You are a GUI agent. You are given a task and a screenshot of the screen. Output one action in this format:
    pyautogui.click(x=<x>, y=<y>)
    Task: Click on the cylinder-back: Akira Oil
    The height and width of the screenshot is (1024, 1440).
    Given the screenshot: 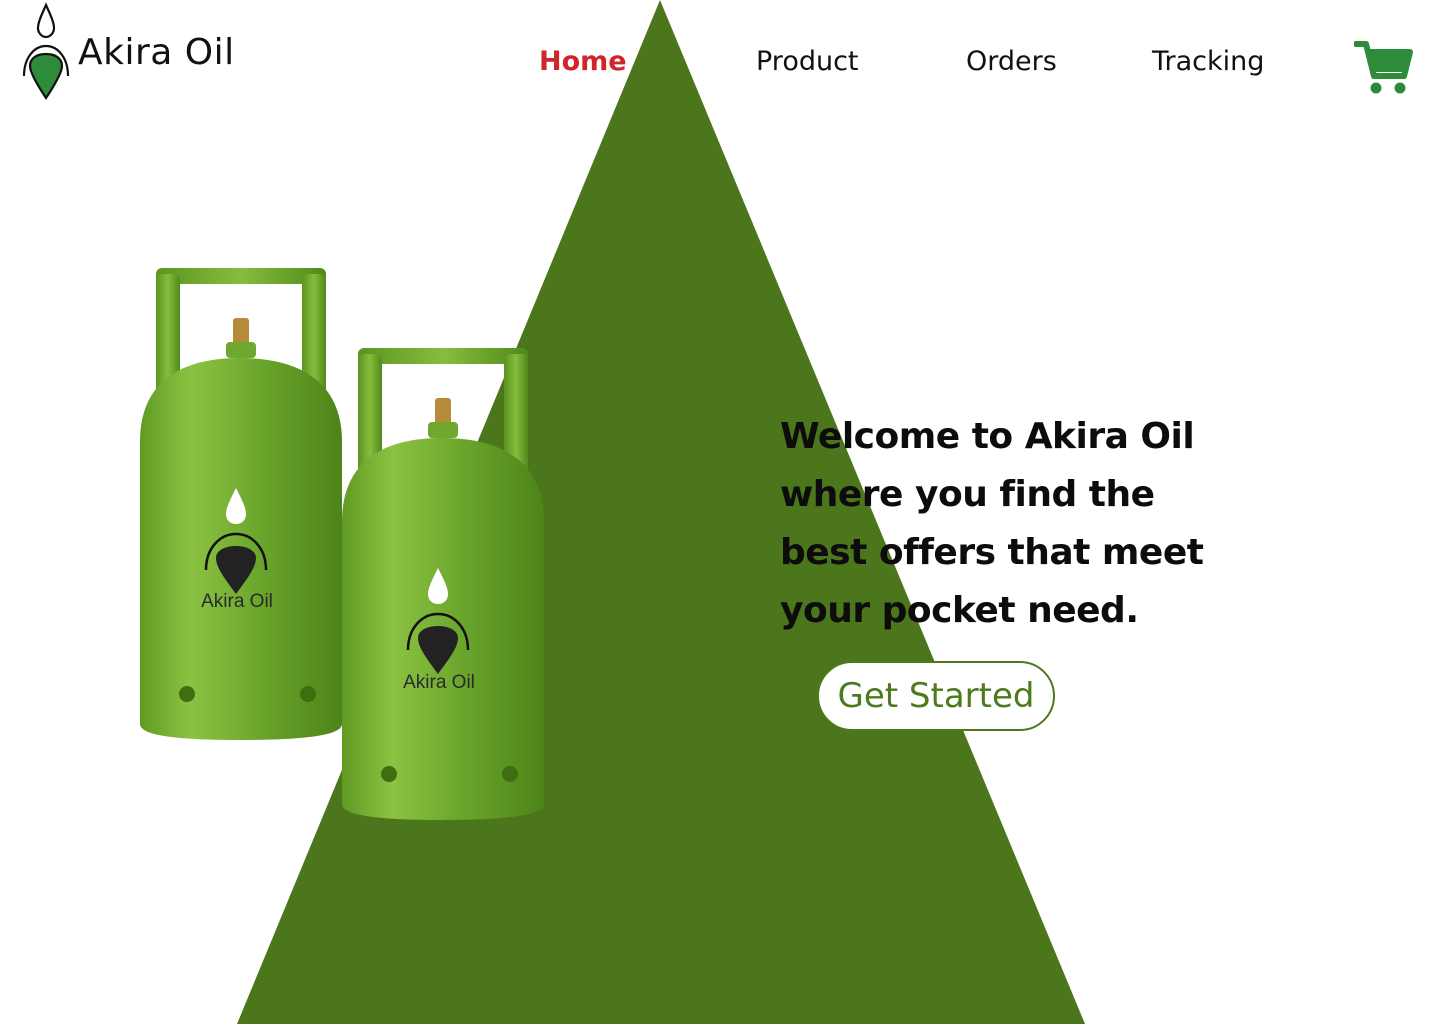 What is the action you would take?
    pyautogui.click(x=241, y=504)
    